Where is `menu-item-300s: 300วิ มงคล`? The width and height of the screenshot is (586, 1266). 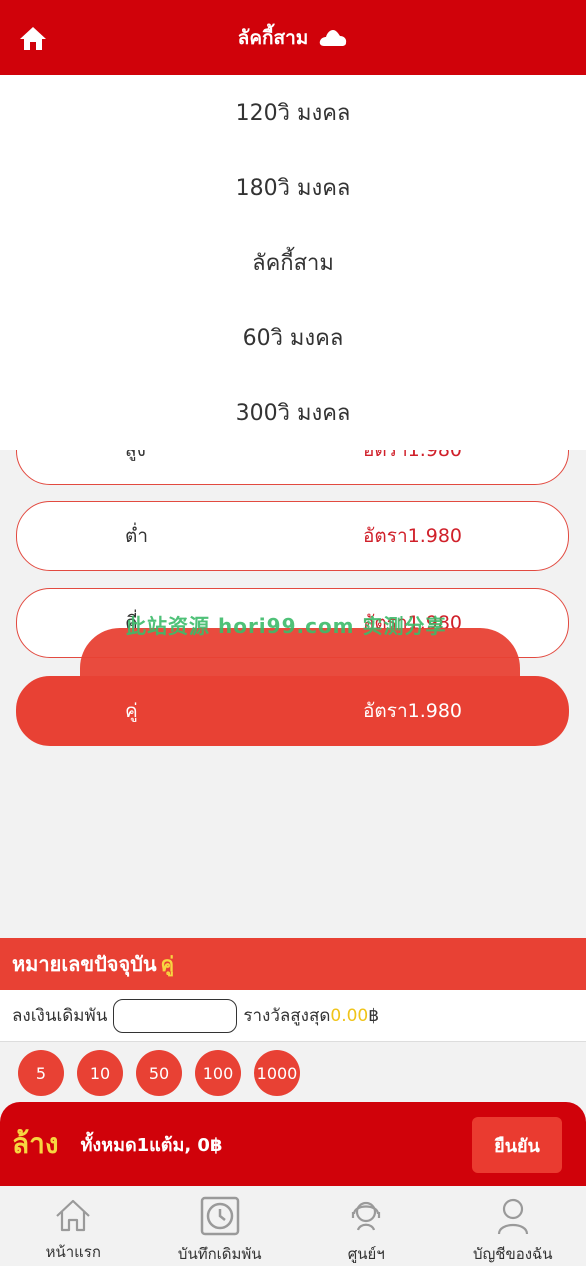 menu-item-300s: 300วิ มงคล is located at coordinates (293, 412).